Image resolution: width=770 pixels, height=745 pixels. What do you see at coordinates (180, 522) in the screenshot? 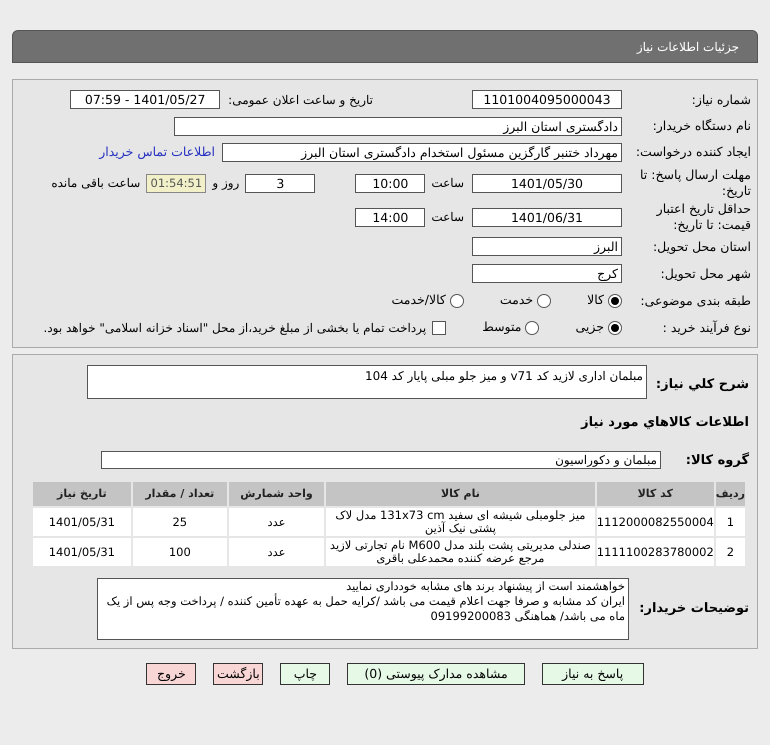
I see `table-cell: 25` at bounding box center [180, 522].